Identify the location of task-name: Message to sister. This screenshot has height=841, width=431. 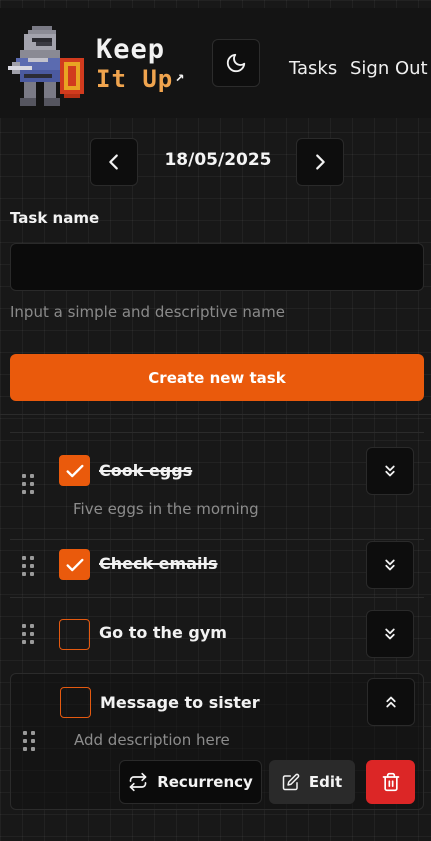
(180, 702).